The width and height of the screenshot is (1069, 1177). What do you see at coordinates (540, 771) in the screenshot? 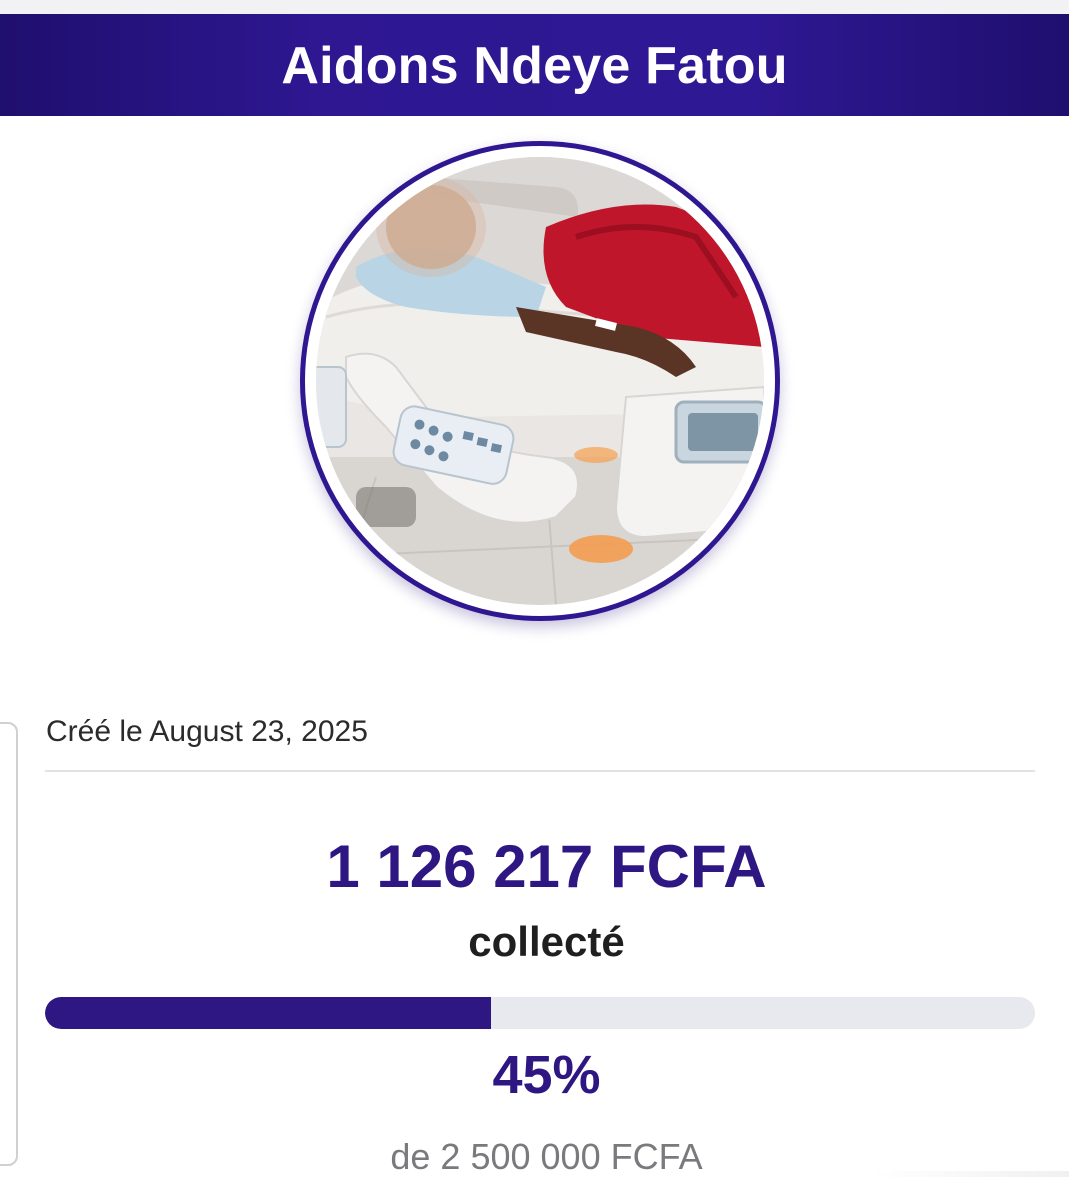
I see `divider` at bounding box center [540, 771].